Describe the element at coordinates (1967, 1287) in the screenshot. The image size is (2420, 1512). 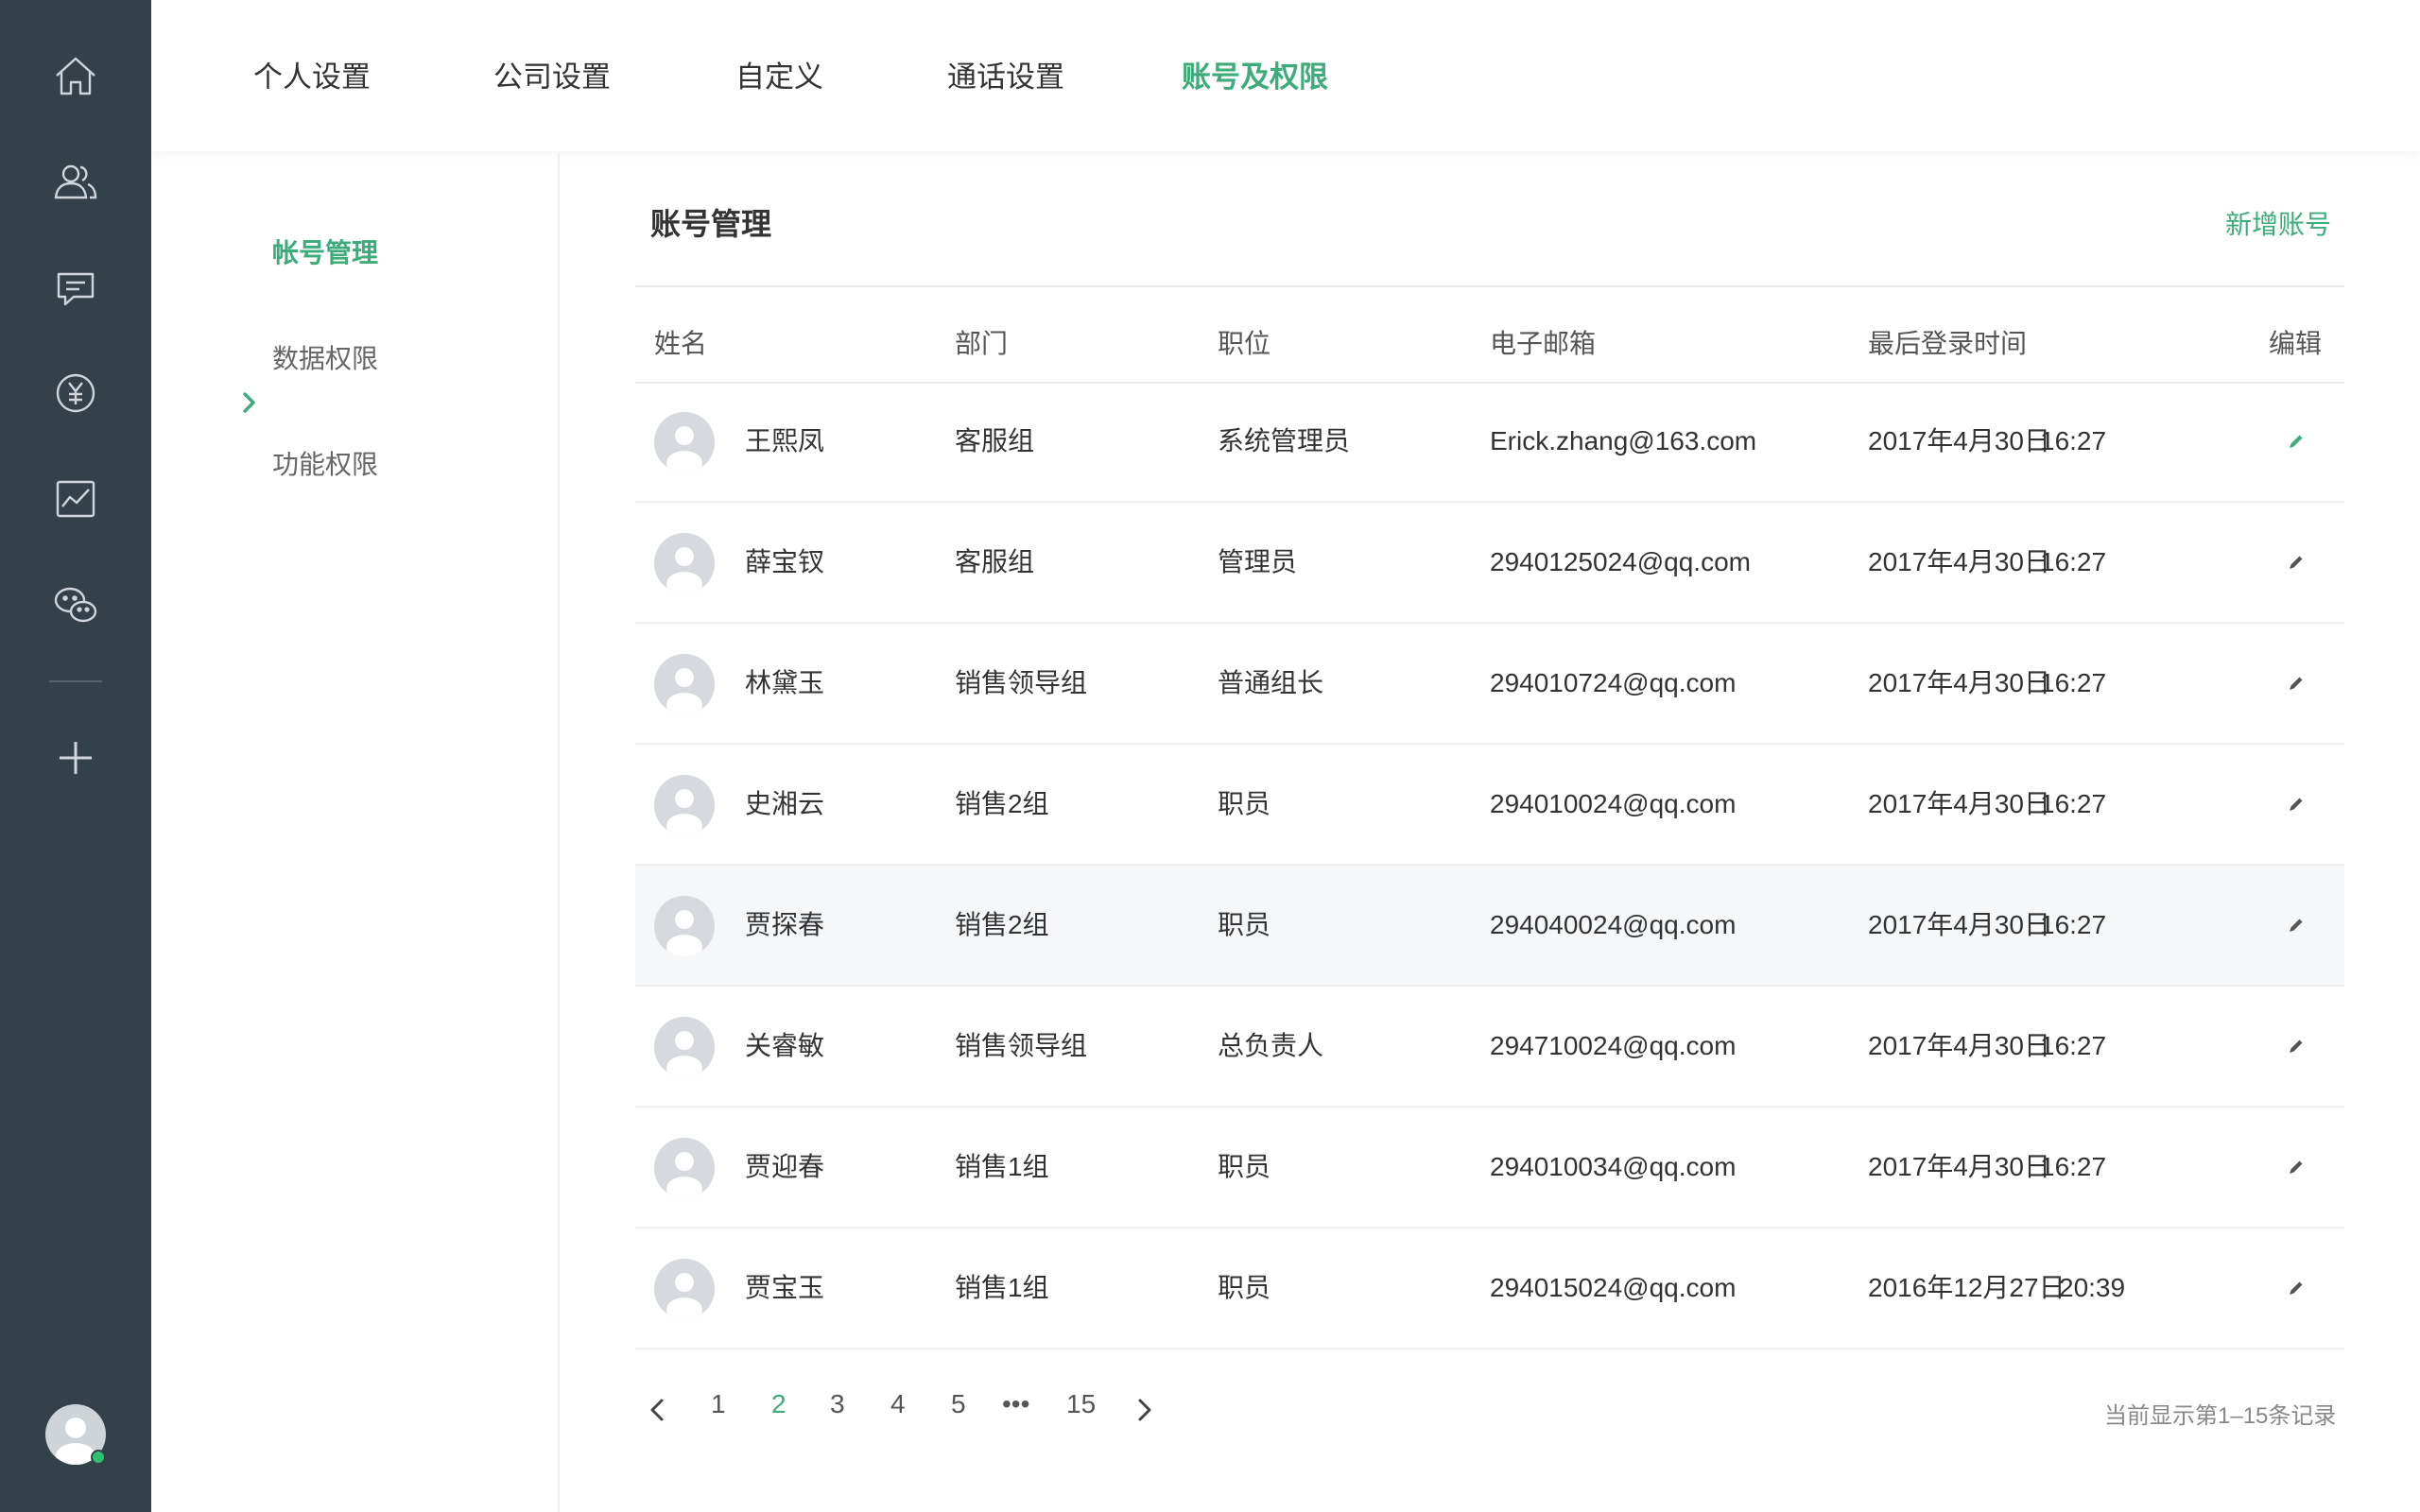
I see `cell-last-login-date: 2016年12月27日` at that location.